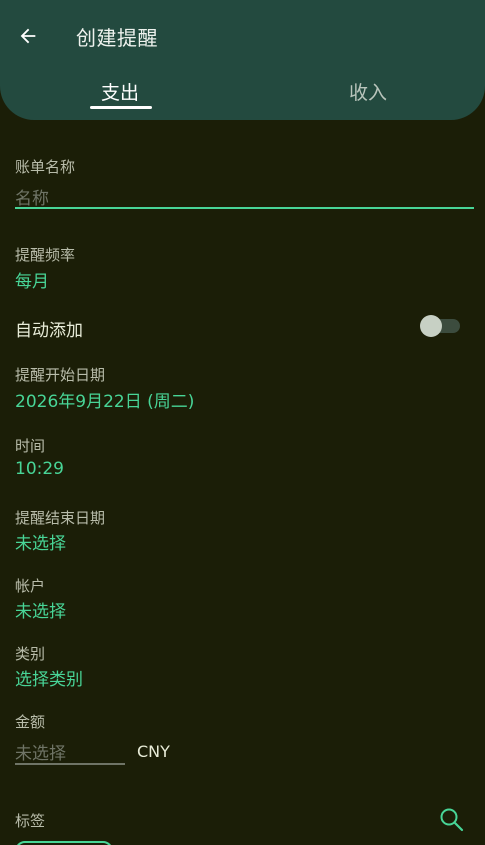  I want to click on start-date-value: 2026年9月22日 (周二), so click(104, 399).